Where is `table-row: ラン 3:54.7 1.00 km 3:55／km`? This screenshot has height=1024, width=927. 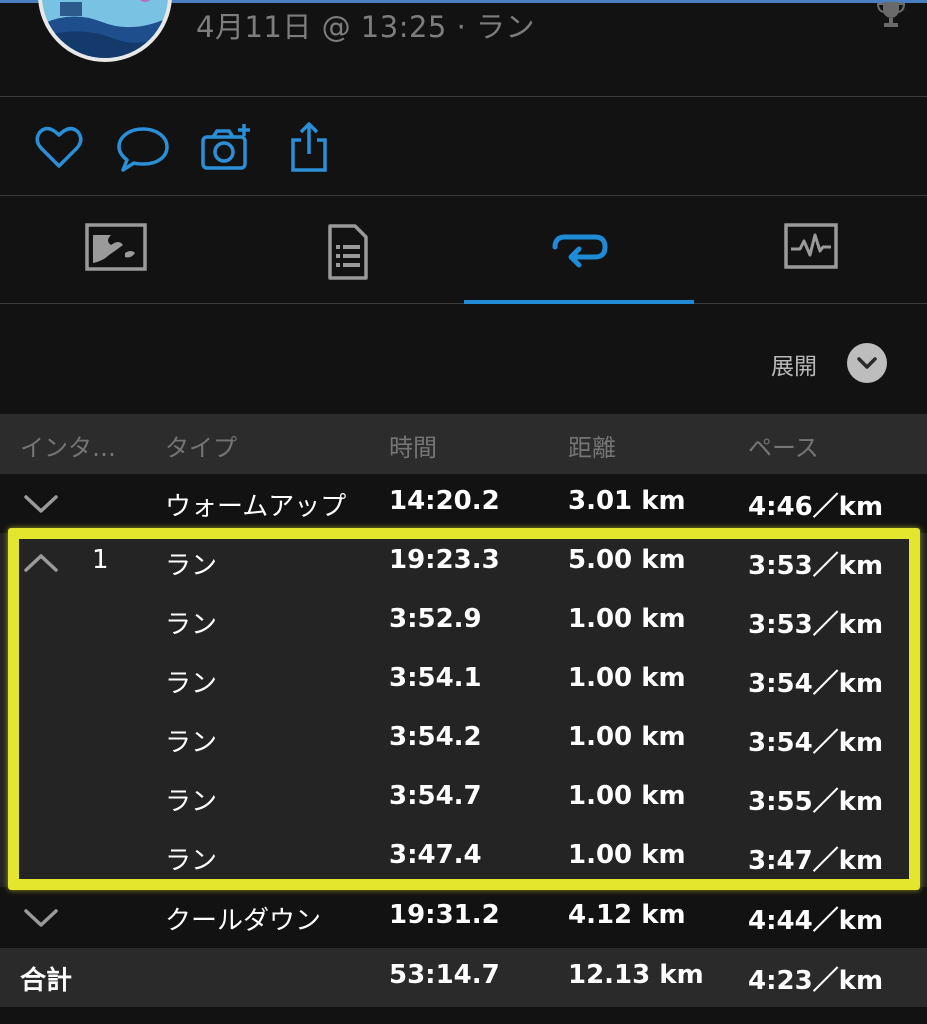
table-row: ラン 3:54.7 1.00 km 3:55／km is located at coordinates (463, 798).